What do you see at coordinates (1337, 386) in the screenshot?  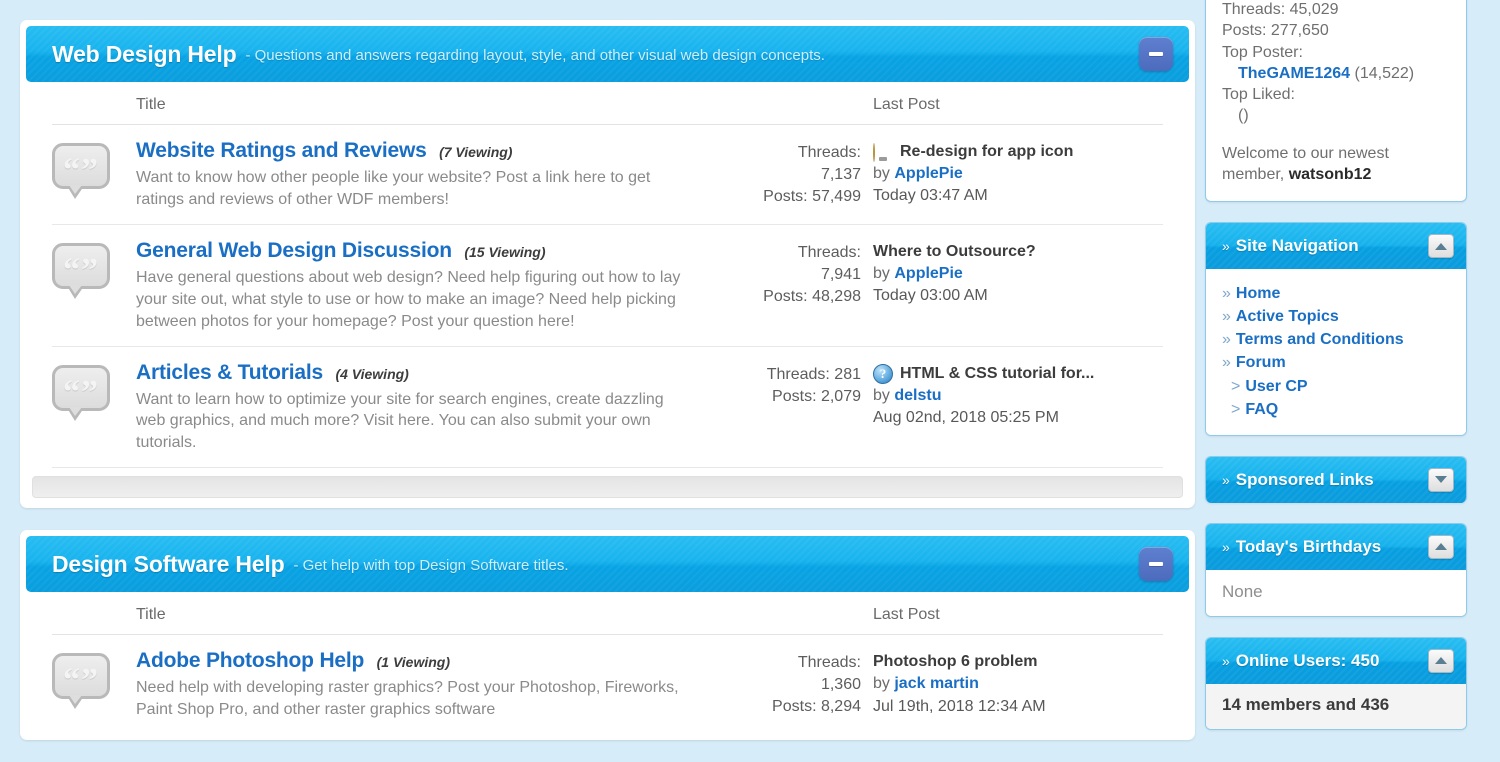 I see `sidebar-item-user-cp: > User CP` at bounding box center [1337, 386].